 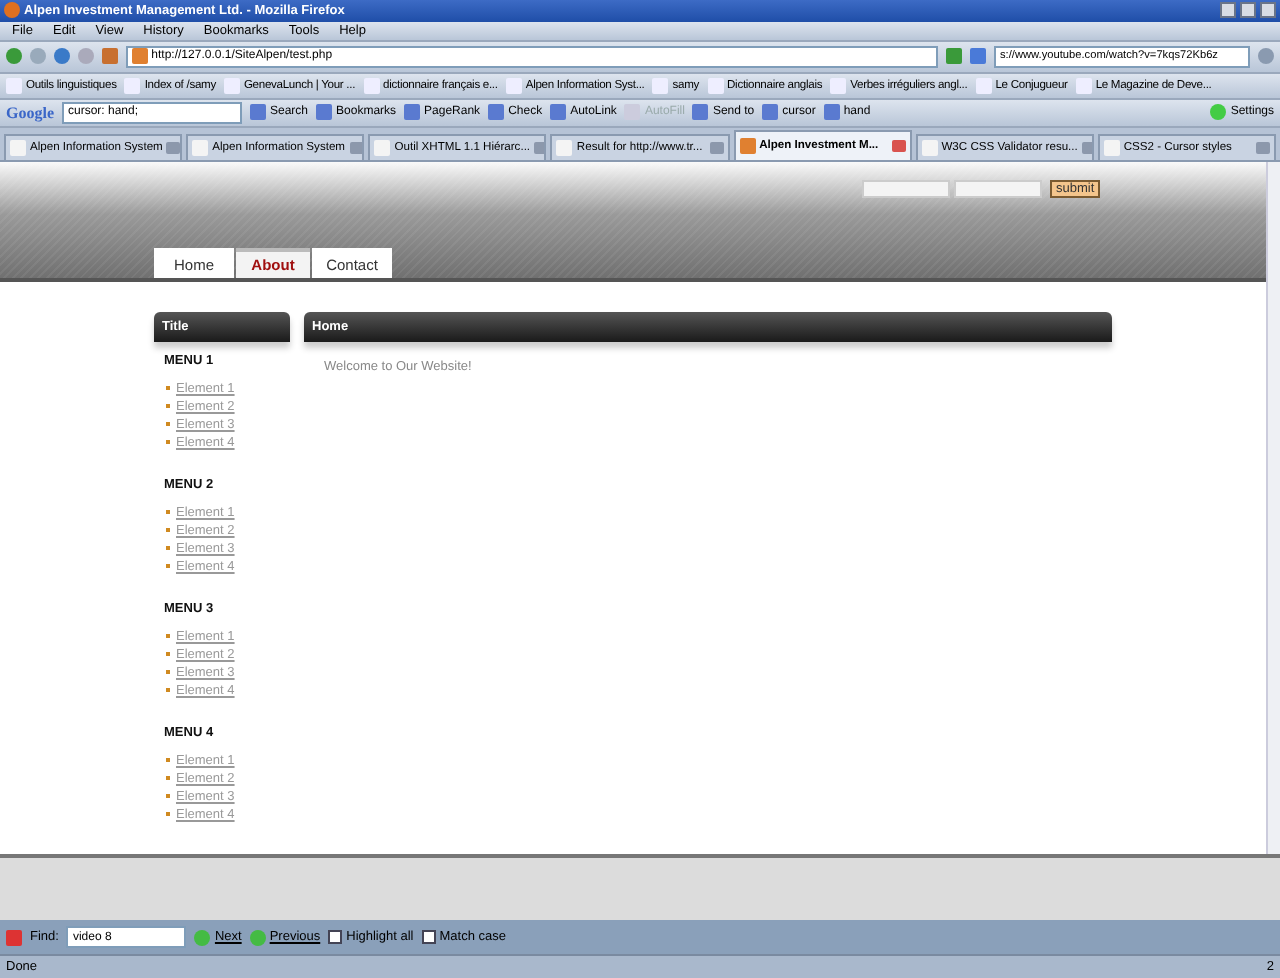 What do you see at coordinates (1218, 112) in the screenshot?
I see `status-dot-icon` at bounding box center [1218, 112].